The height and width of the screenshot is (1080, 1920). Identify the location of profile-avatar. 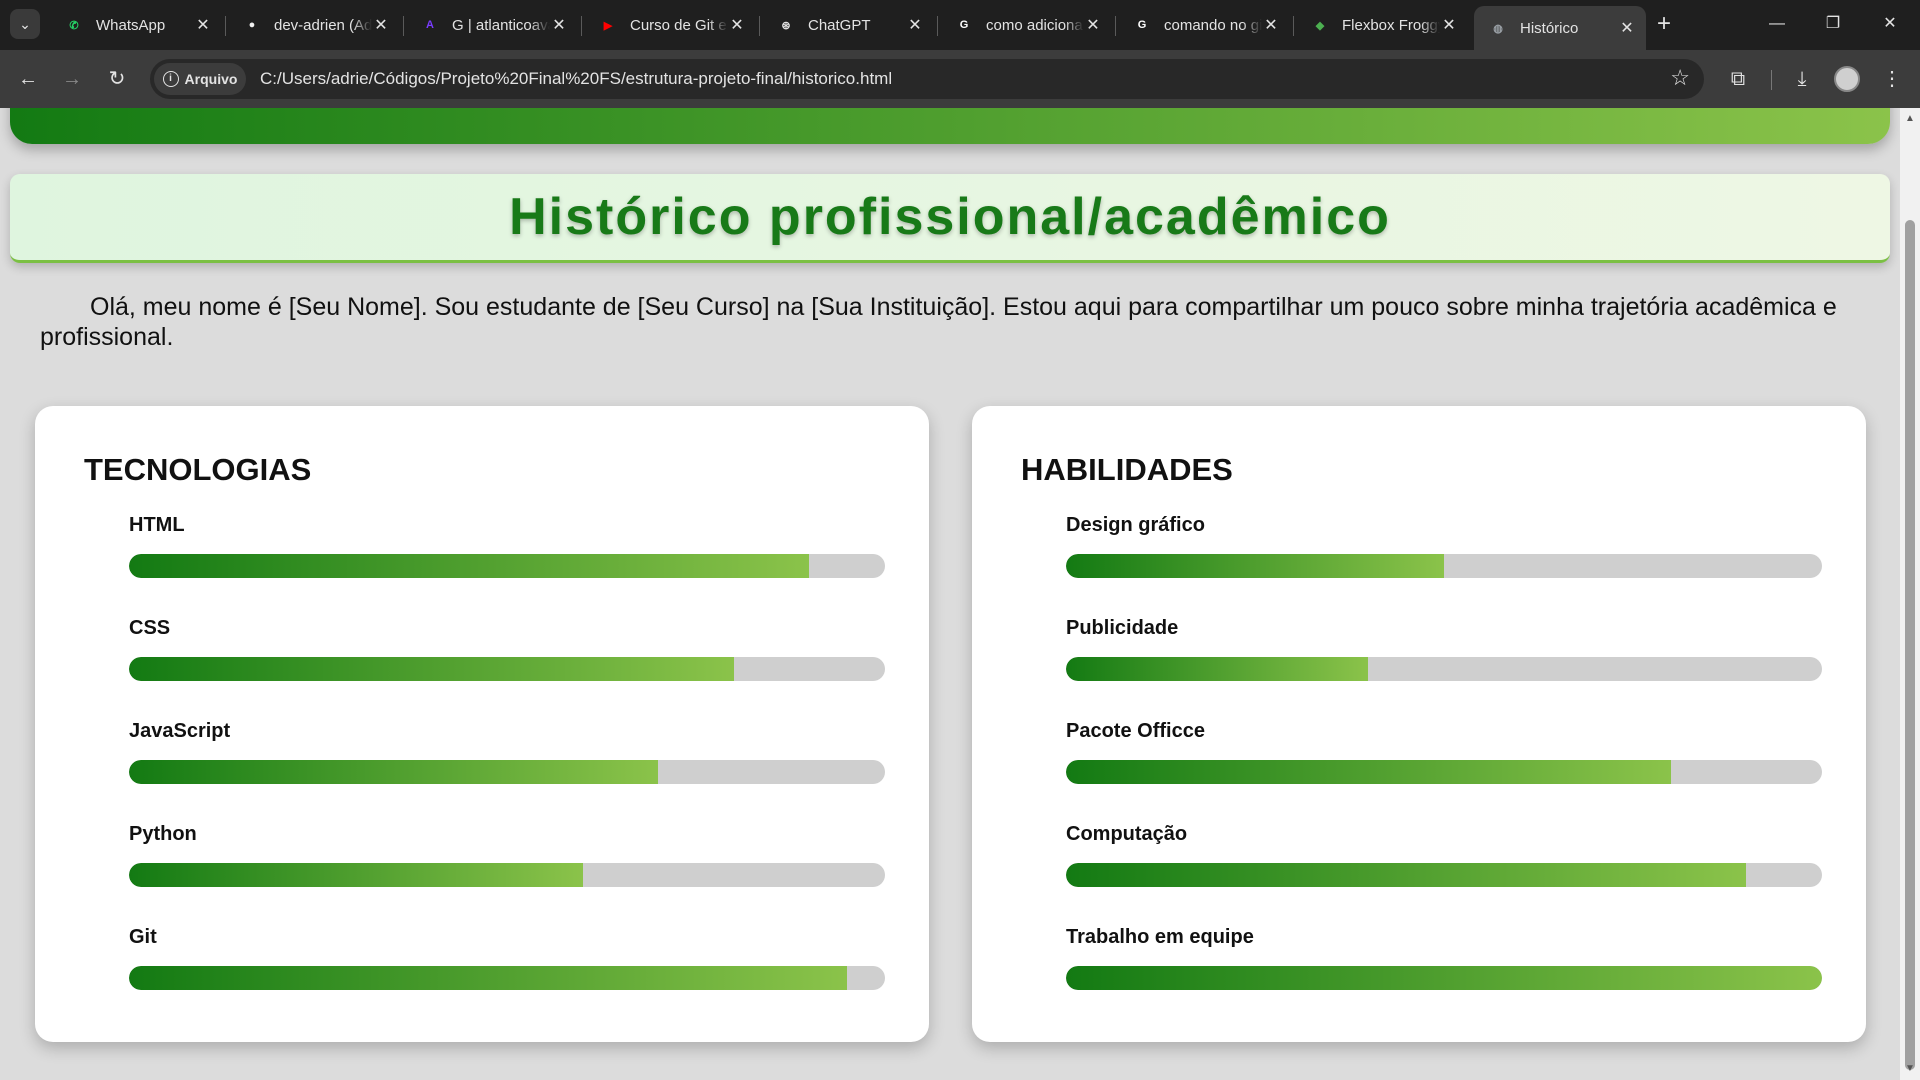
(1847, 79).